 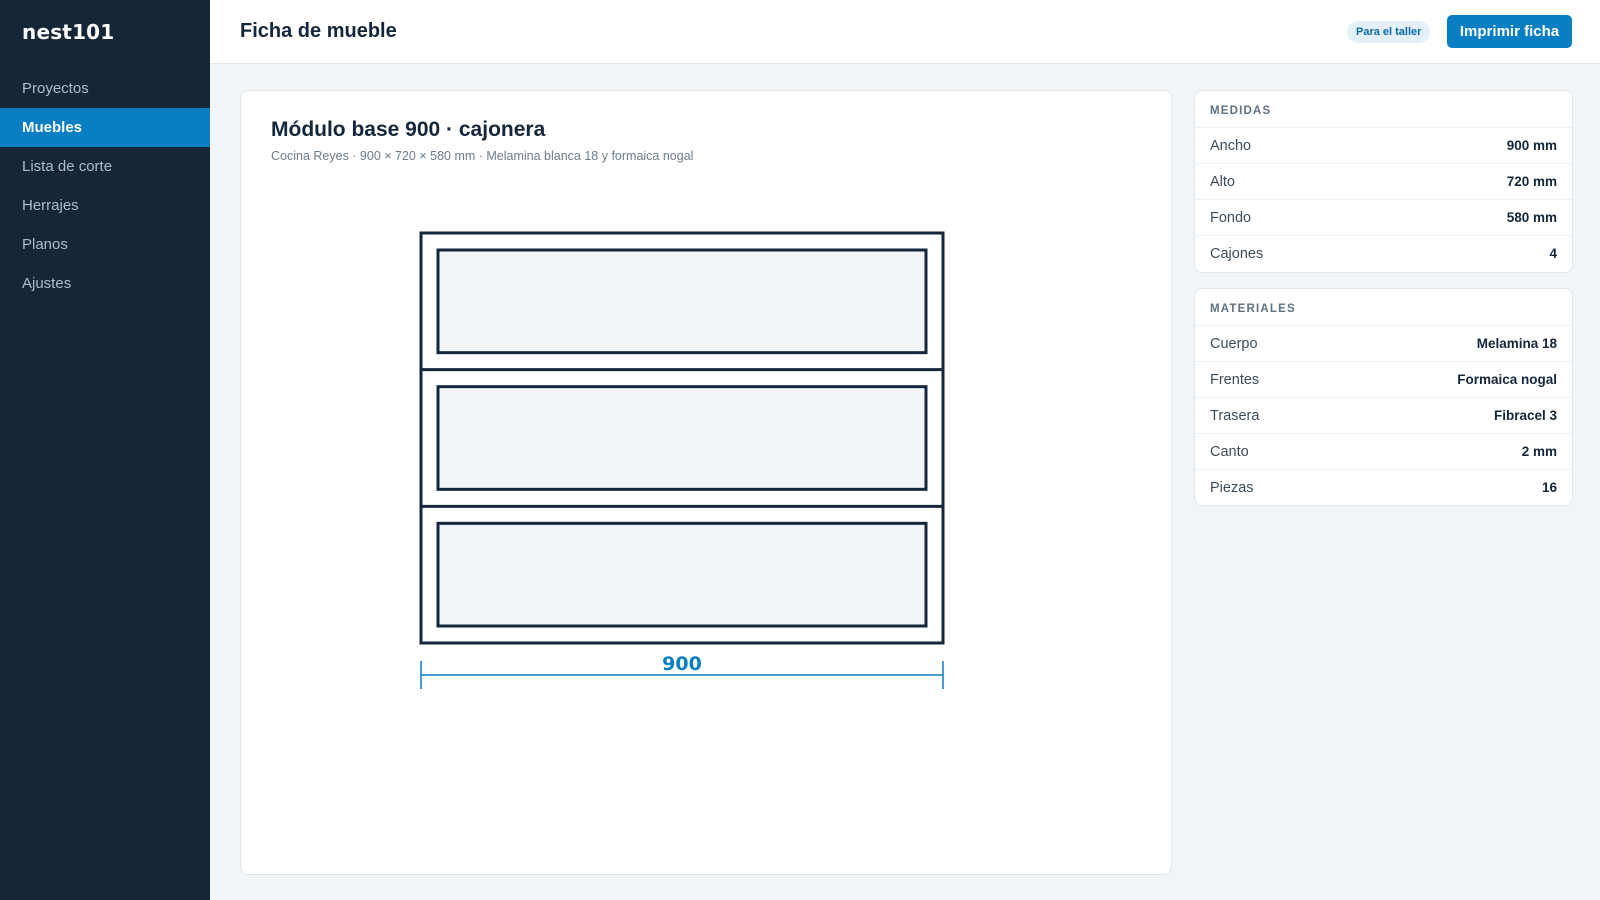 I want to click on row-label: Alto, so click(x=1222, y=181).